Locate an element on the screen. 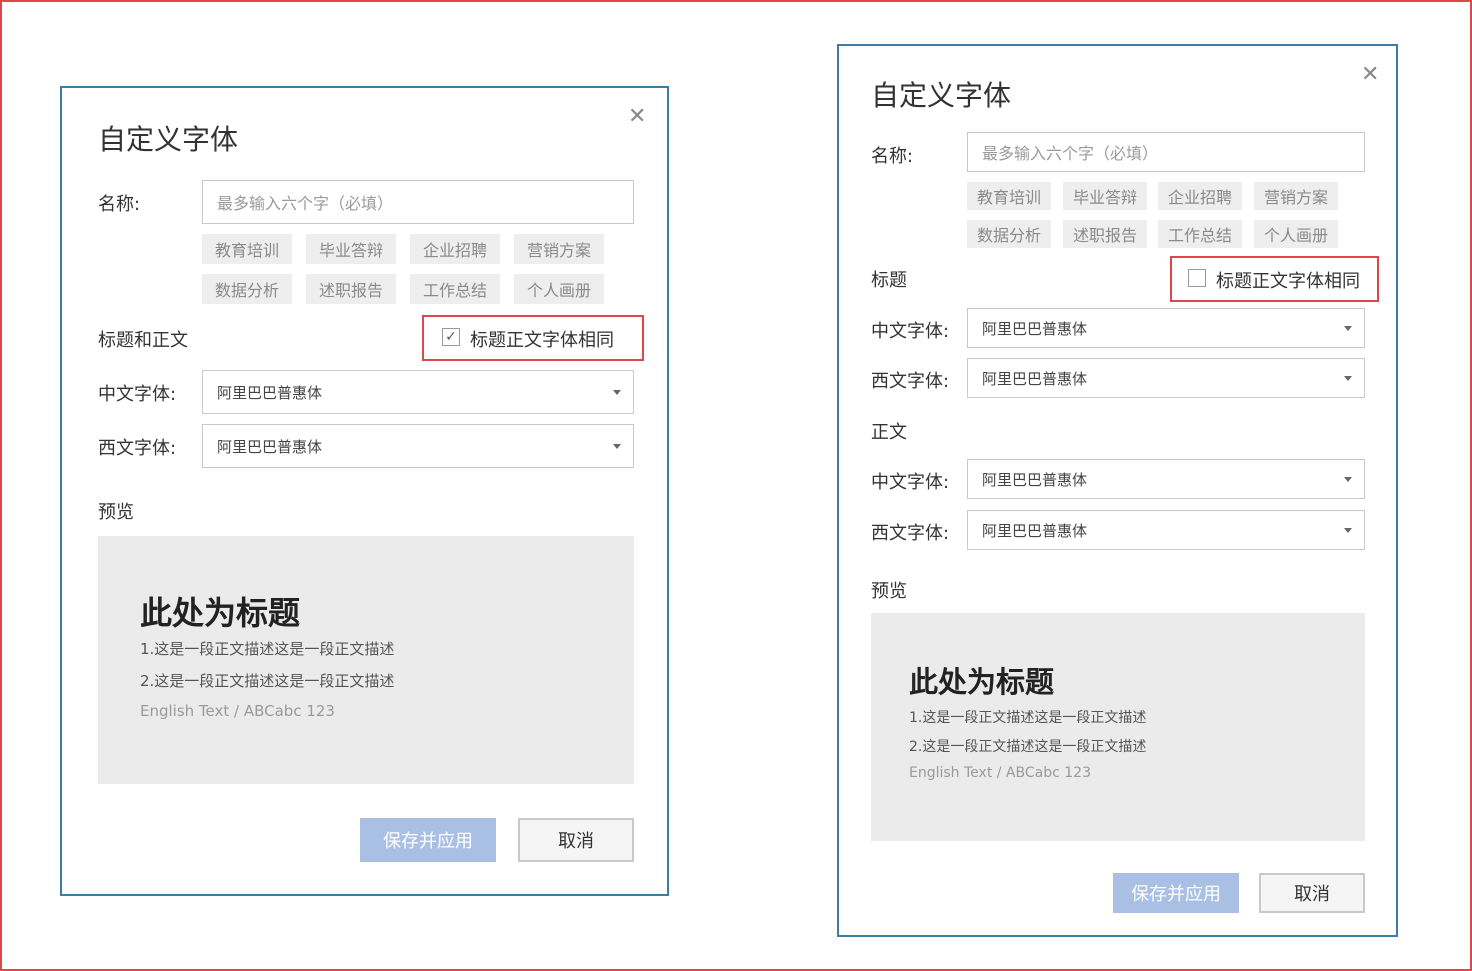 Image resolution: width=1472 pixels, height=971 pixels. heading-chinese-font-label: 中文字体: is located at coordinates (910, 331).